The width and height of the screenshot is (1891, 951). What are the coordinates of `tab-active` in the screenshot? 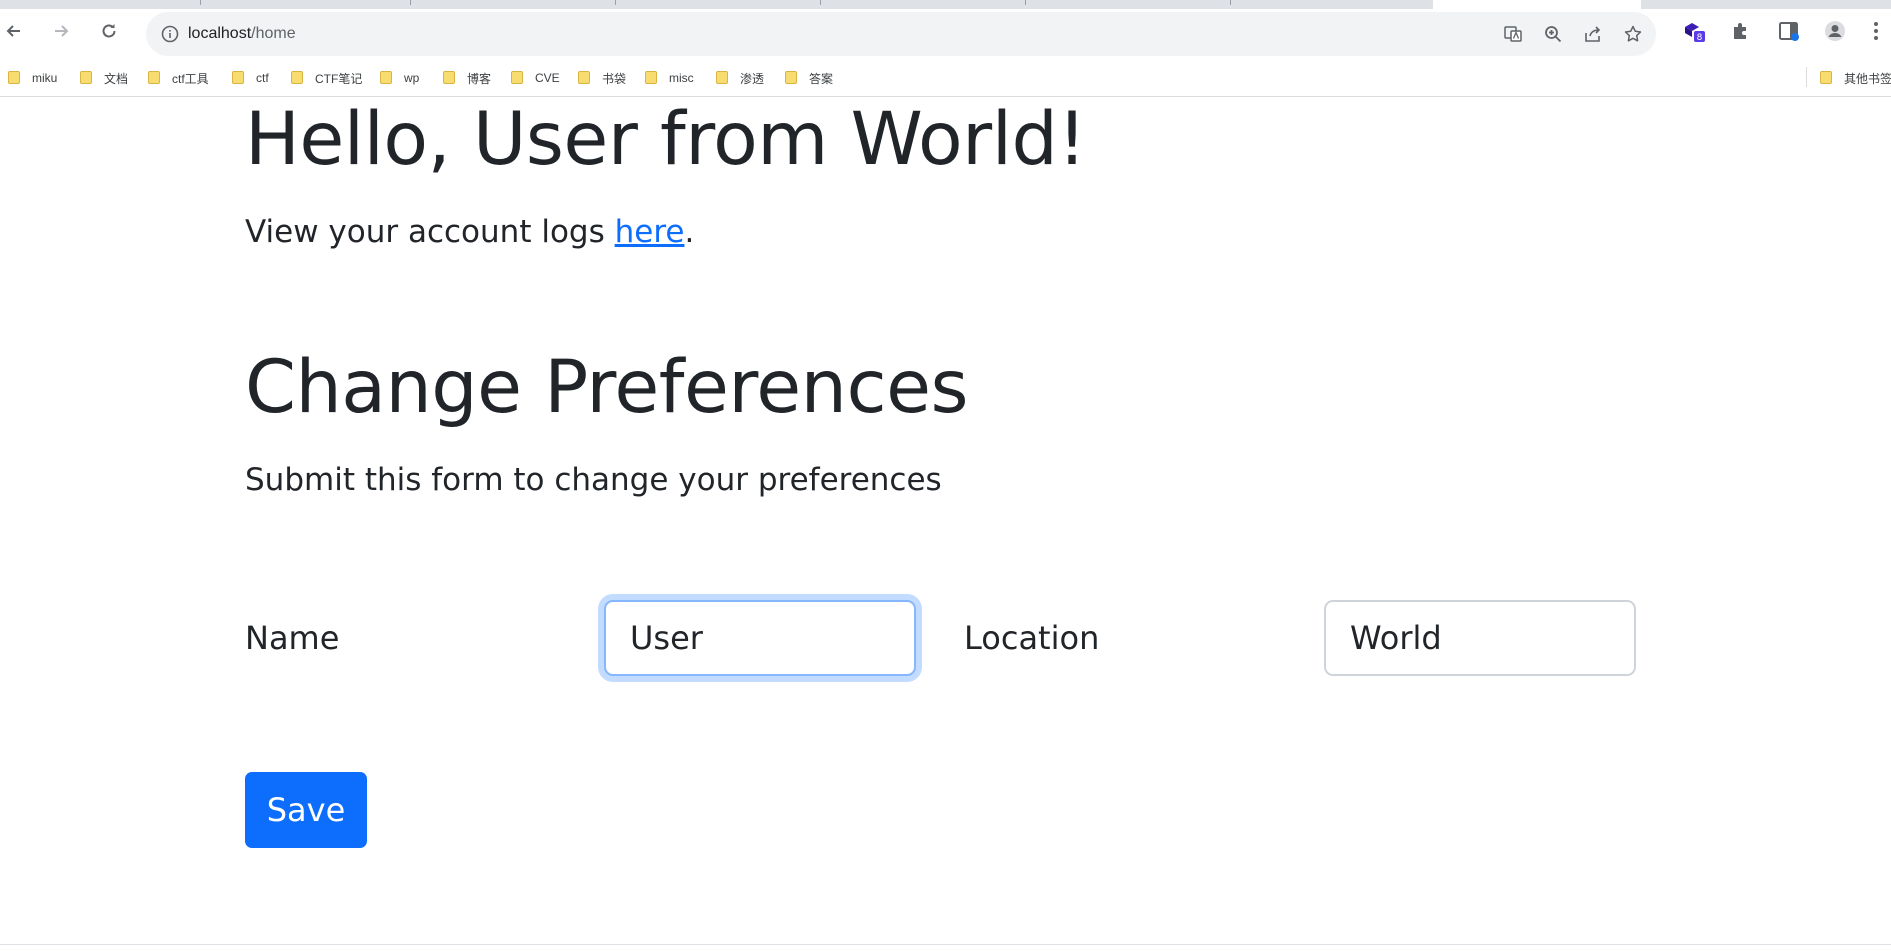 It's located at (1537, 4).